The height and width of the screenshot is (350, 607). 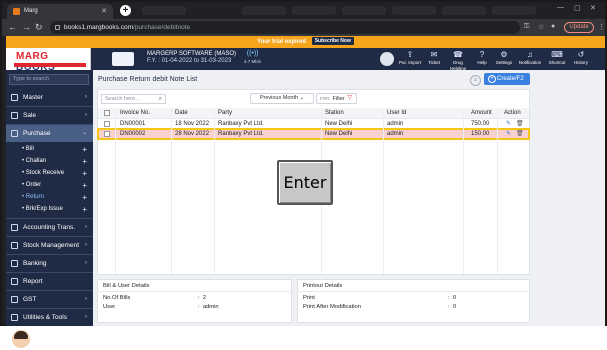 I want to click on select-all-checkbox, so click(x=107, y=113).